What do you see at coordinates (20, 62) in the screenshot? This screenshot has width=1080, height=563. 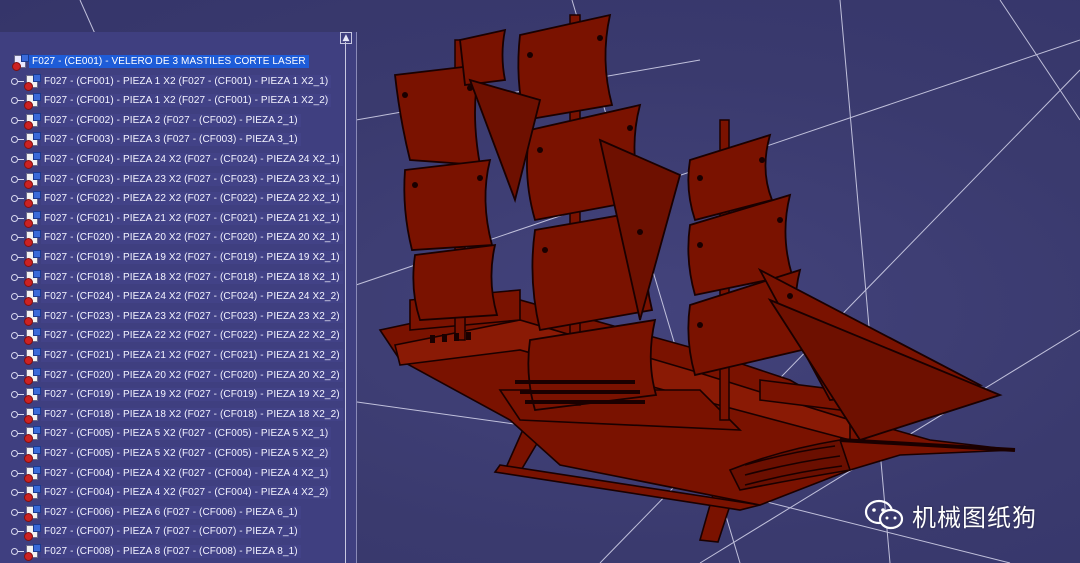 I see `product-icon` at bounding box center [20, 62].